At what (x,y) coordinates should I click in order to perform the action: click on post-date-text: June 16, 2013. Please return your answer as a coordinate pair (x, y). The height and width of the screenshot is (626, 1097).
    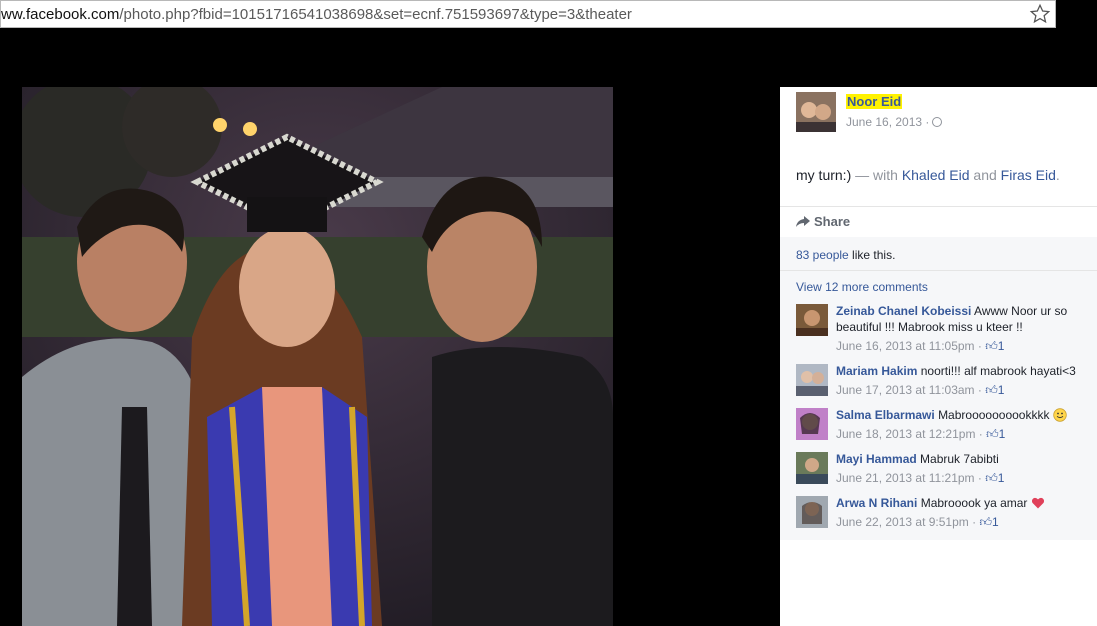
    Looking at the image, I should click on (884, 122).